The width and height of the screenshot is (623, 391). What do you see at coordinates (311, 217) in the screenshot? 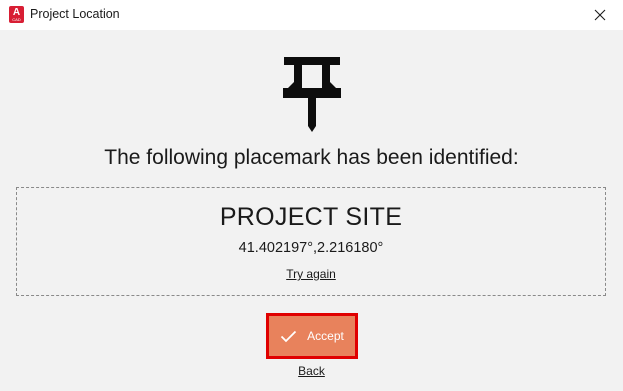
I see `placemark-name: PROJECT SITE` at bounding box center [311, 217].